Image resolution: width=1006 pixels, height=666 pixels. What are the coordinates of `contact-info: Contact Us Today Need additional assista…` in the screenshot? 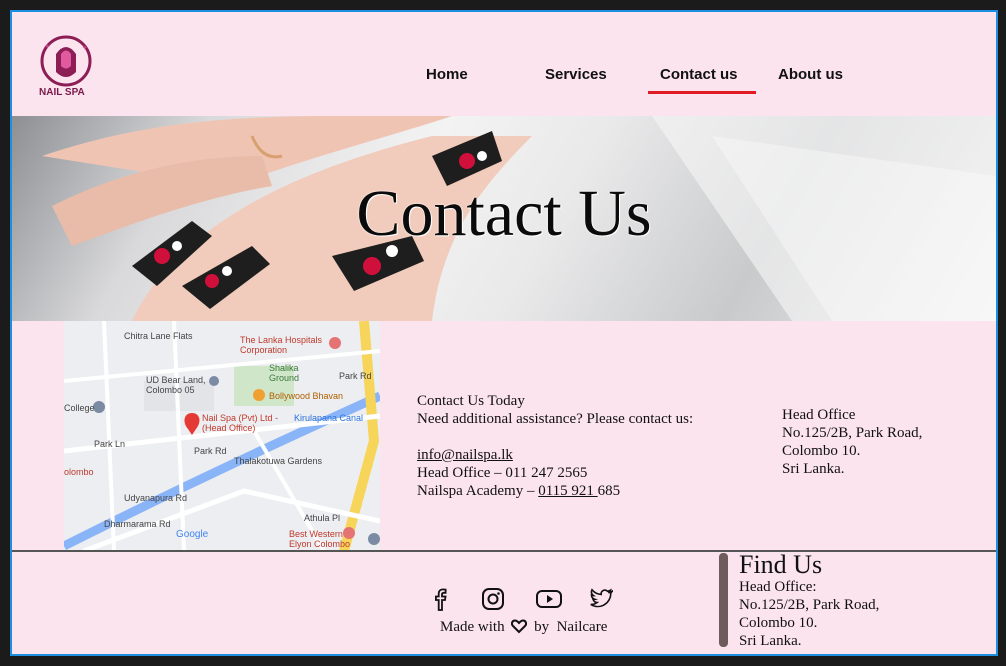 It's located at (555, 446).